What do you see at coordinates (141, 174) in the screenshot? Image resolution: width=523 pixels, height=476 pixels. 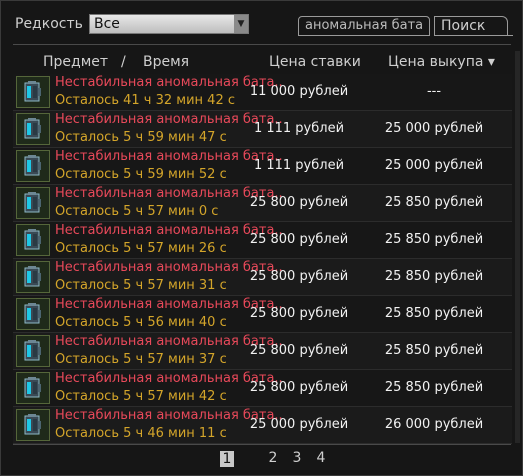 I see `time-left: Осталось 5 ч 59 мин 52 с` at bounding box center [141, 174].